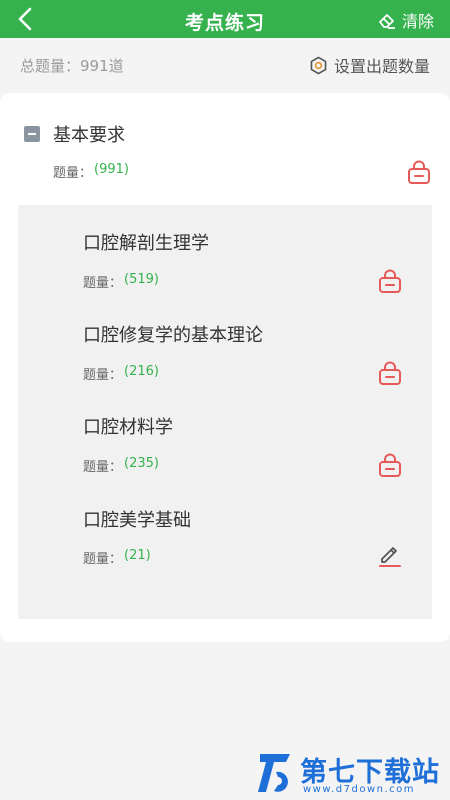 Image resolution: width=450 pixels, height=800 pixels. I want to click on total-question-count: 总题量：991道, so click(72, 66).